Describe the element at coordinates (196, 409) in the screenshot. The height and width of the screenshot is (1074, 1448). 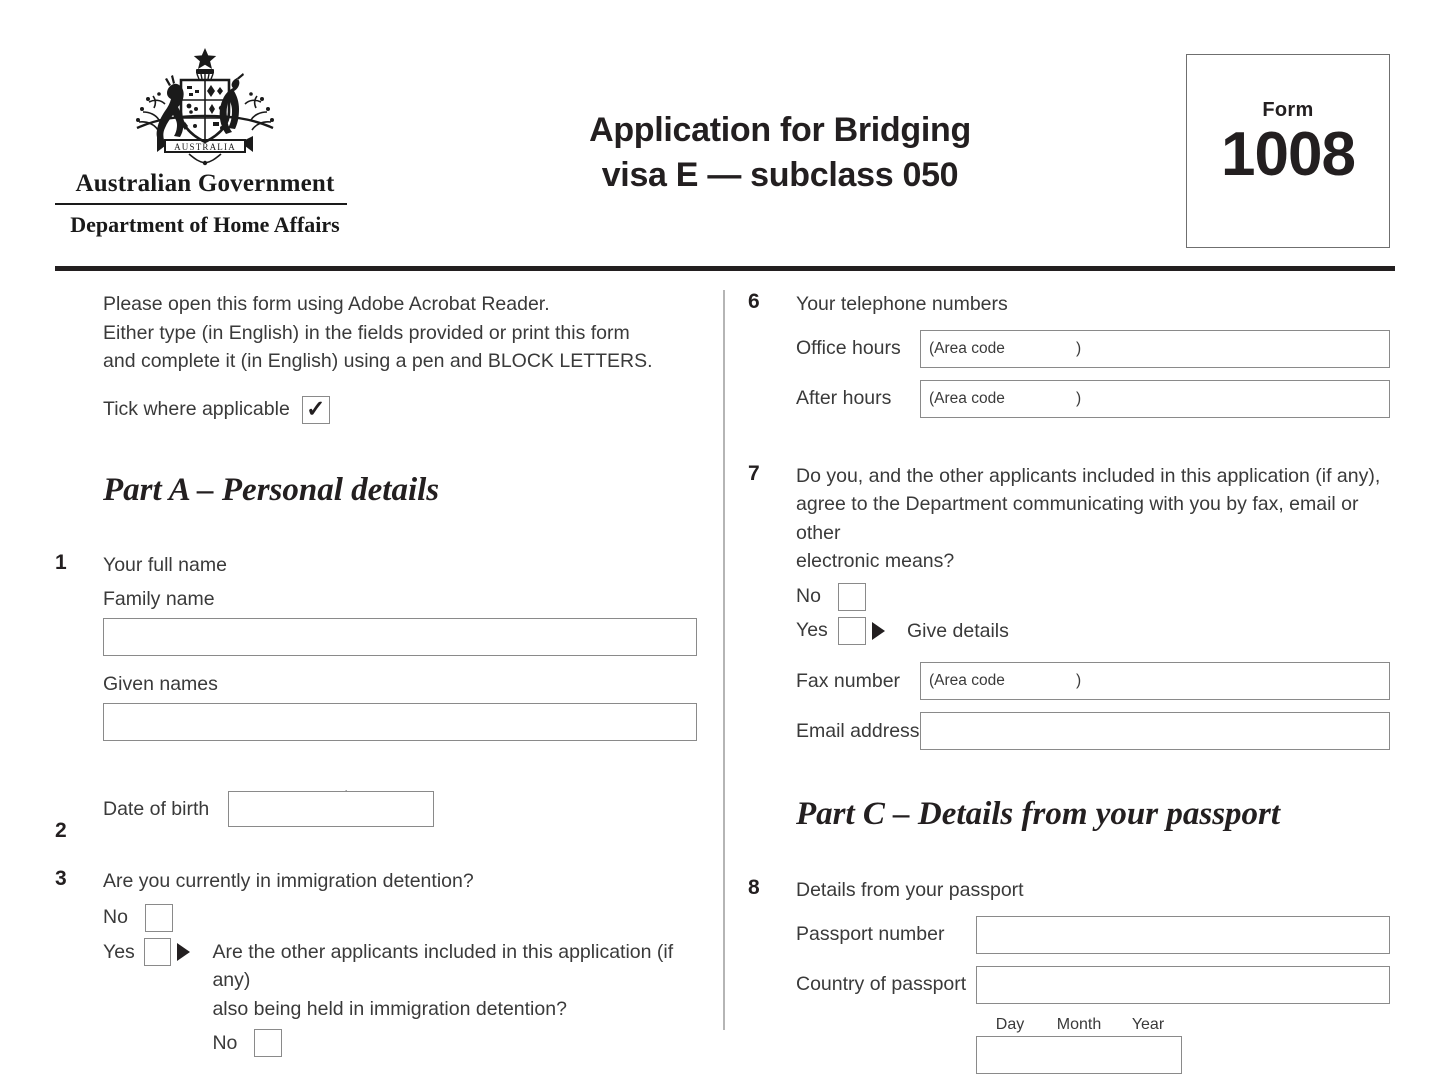
I see `tick-legend-label: Tick where applicable` at that location.